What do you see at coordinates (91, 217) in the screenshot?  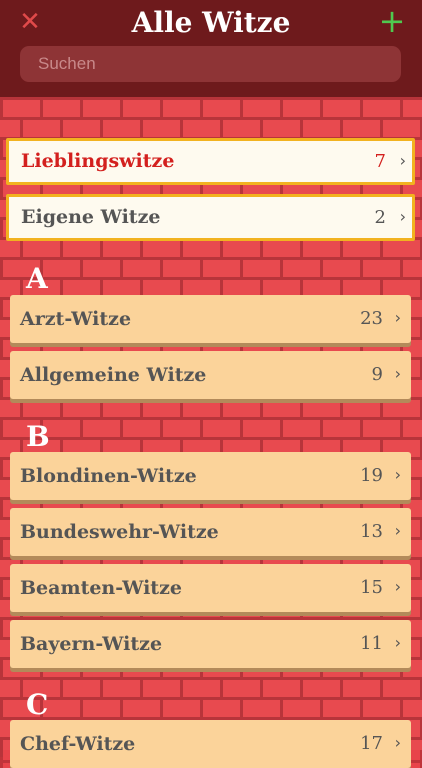 I see `row-label: Eigene Witze` at bounding box center [91, 217].